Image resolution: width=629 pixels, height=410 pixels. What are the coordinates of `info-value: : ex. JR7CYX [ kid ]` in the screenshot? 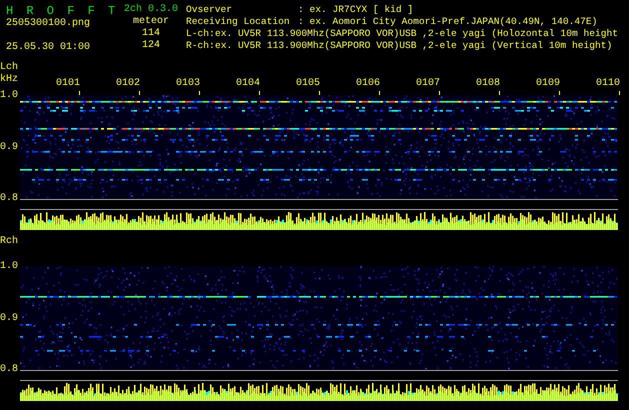 It's located at (356, 10).